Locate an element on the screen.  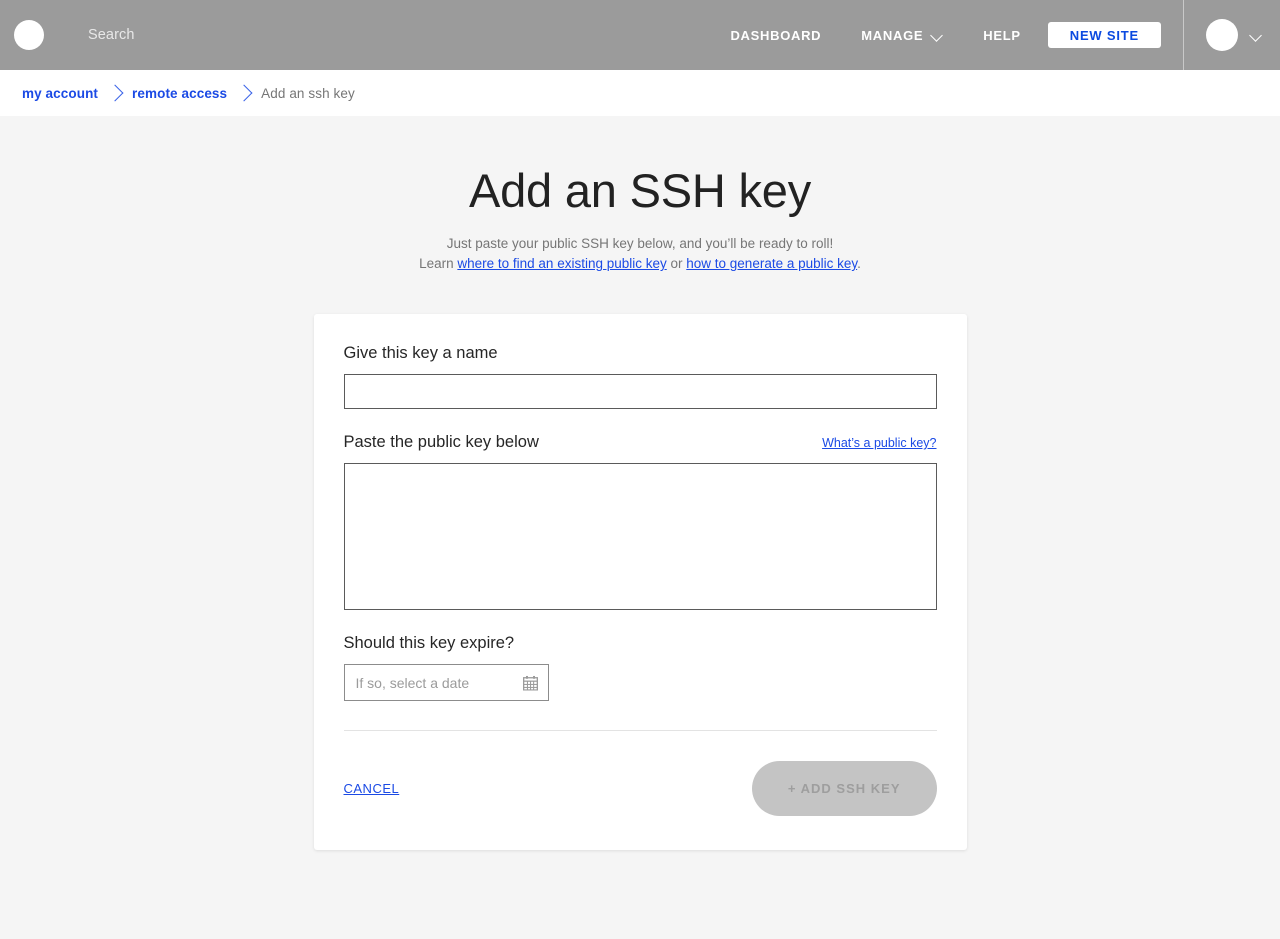
link-generate-public-key: how to generate a public key is located at coordinates (771, 263).